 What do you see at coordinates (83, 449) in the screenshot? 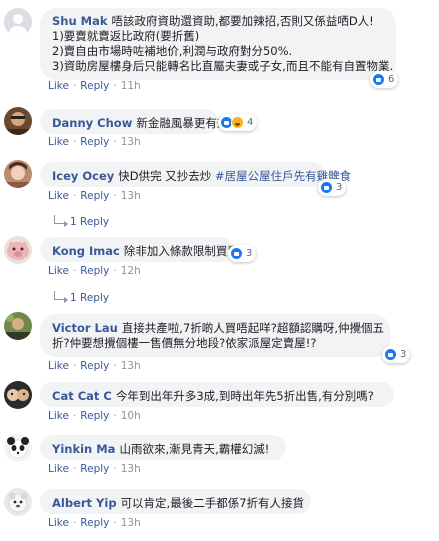
I see `comment-author: Yinkin Ma` at bounding box center [83, 449].